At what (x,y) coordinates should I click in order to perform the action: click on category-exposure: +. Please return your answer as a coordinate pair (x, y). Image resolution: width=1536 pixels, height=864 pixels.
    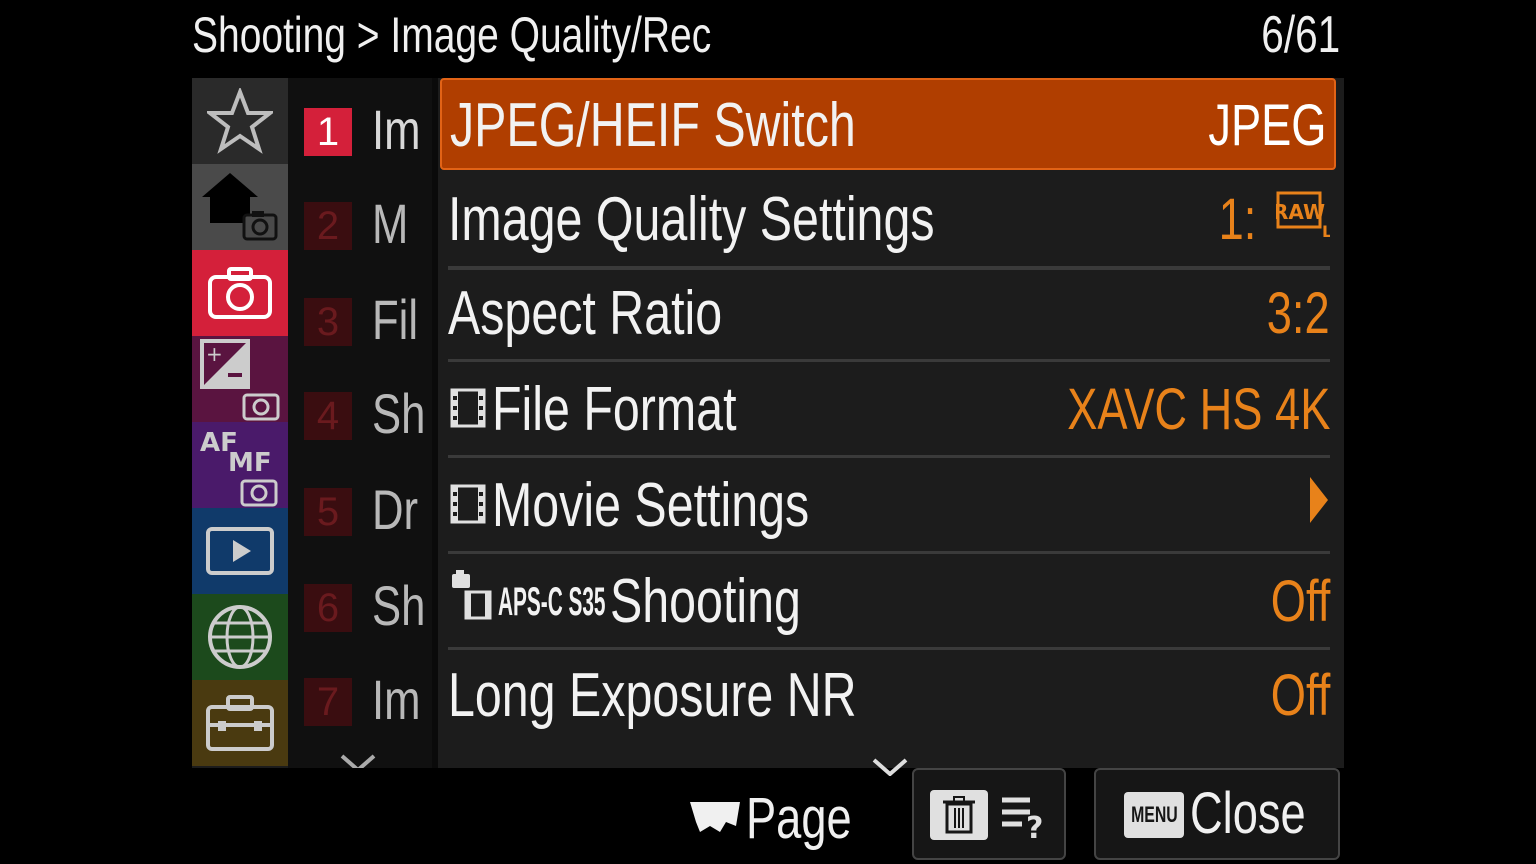
    Looking at the image, I should click on (240, 379).